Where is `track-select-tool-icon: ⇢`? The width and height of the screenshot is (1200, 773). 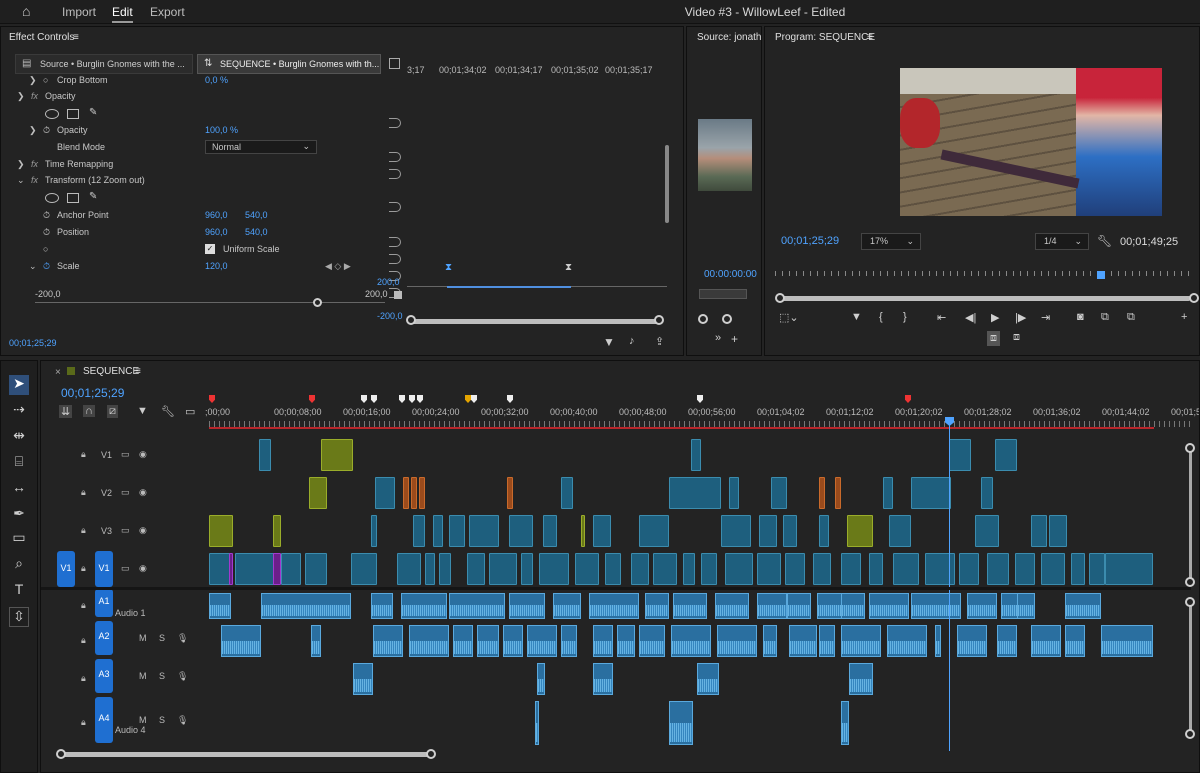
track-select-tool-icon: ⇢ is located at coordinates (19, 411).